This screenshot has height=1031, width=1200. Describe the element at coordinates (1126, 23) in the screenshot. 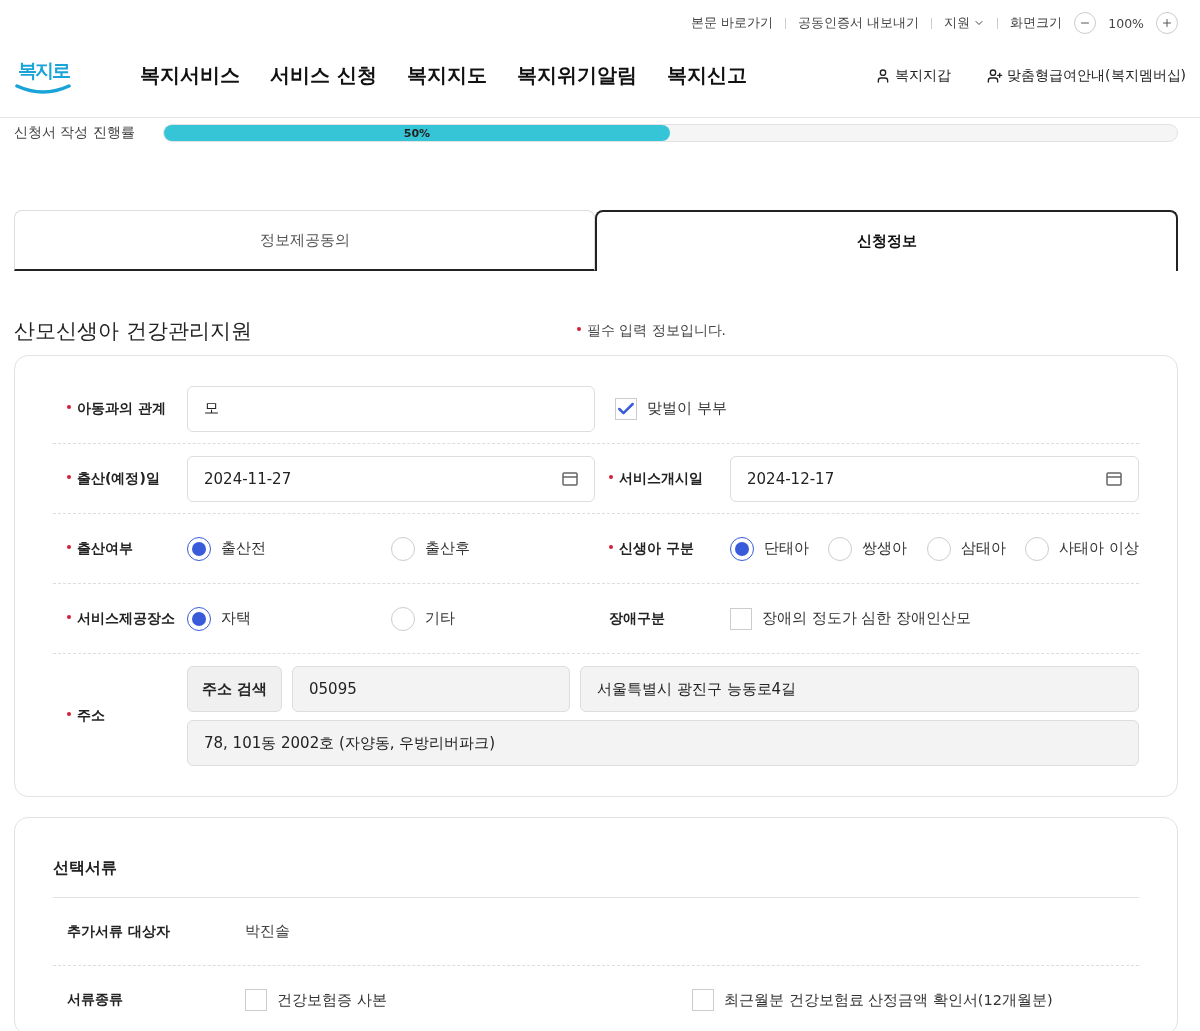

I see `zoom-value: 100%` at that location.